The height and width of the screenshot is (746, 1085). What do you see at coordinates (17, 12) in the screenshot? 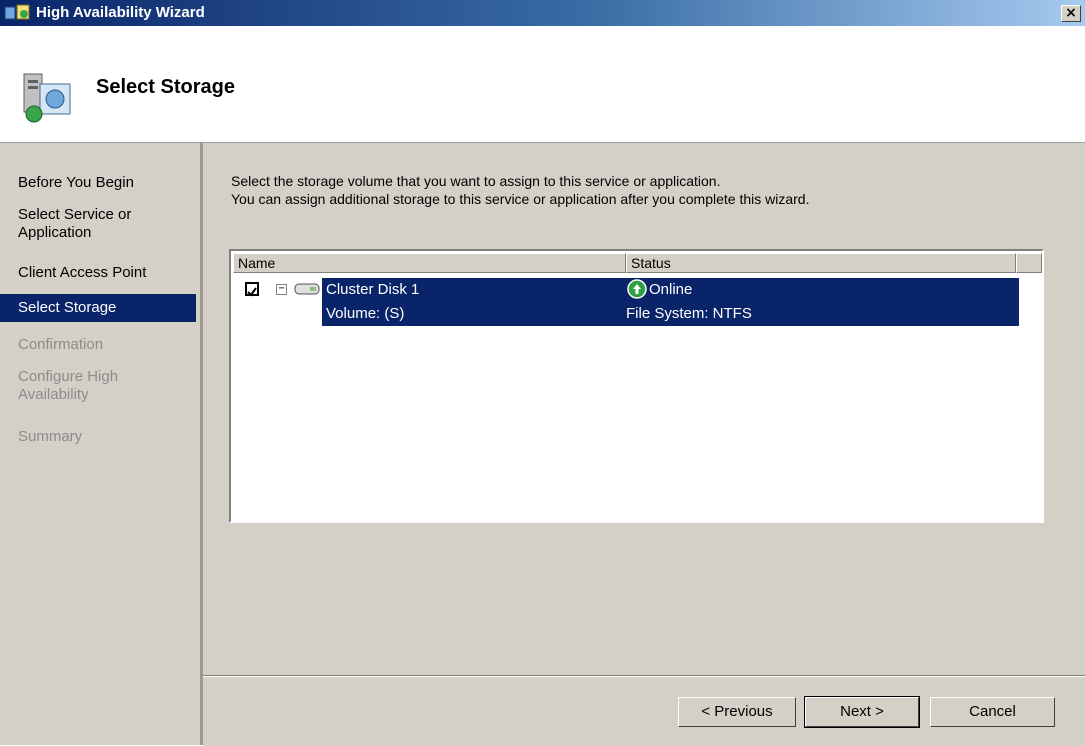
I see `cluster-wizard-icon` at bounding box center [17, 12].